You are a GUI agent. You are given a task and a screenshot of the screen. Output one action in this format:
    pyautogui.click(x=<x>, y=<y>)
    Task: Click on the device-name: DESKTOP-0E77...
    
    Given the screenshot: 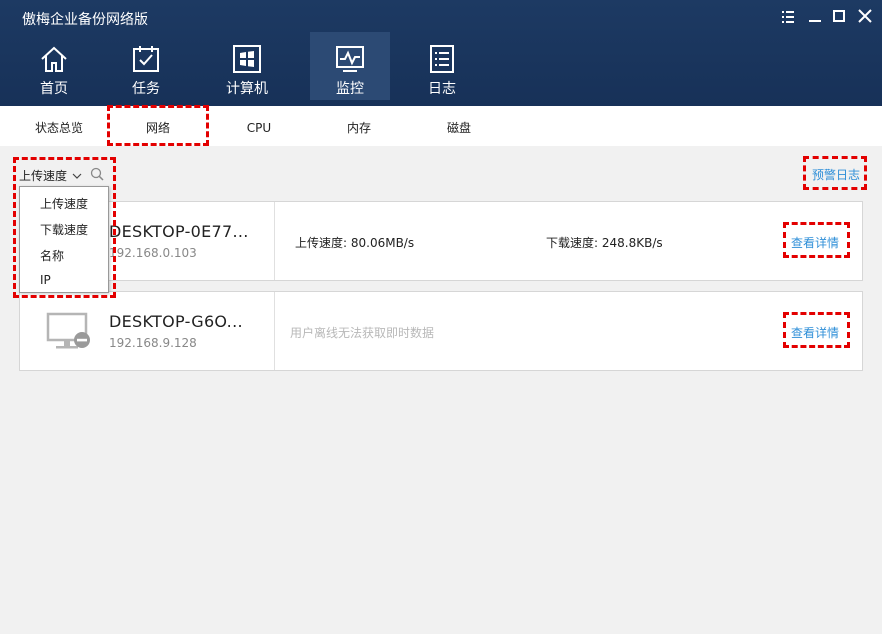 What is the action you would take?
    pyautogui.click(x=179, y=231)
    